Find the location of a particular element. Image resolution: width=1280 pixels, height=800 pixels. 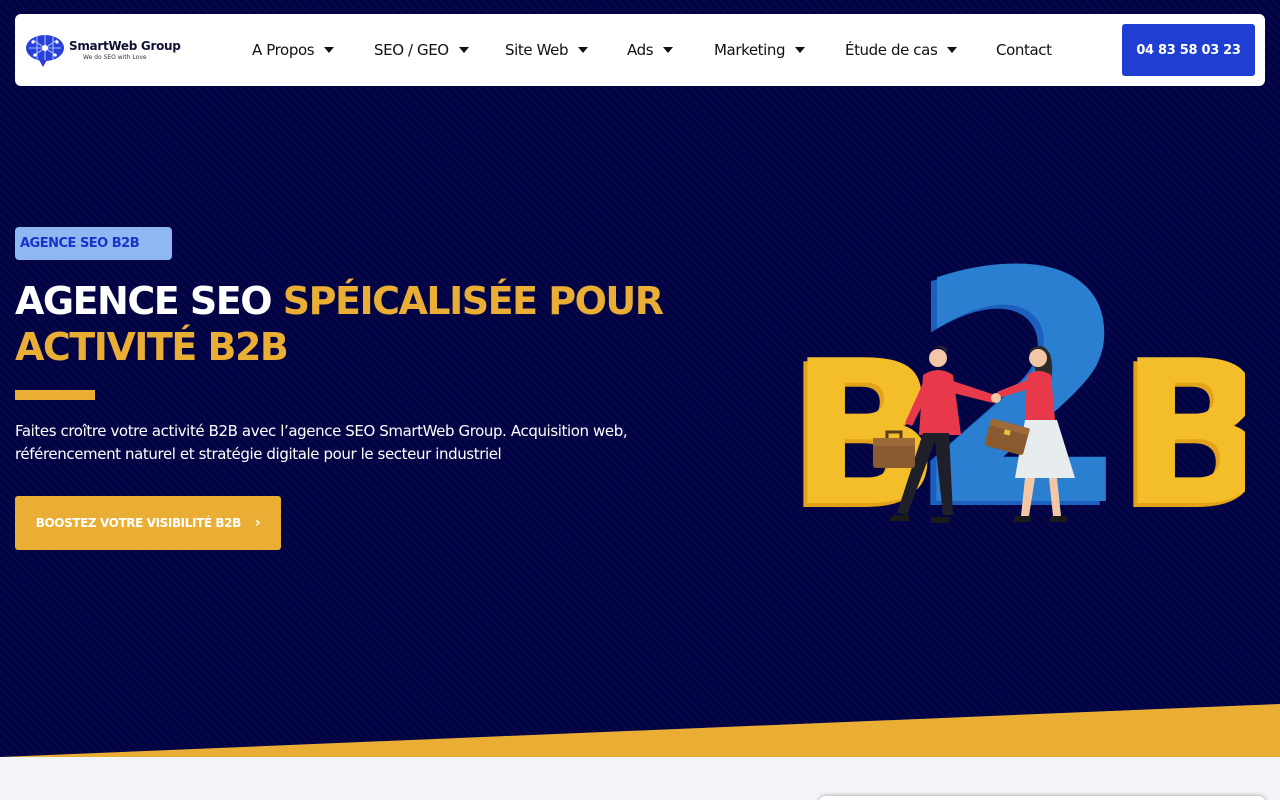

nav-item-marketing: Marketing is located at coordinates (779, 50).